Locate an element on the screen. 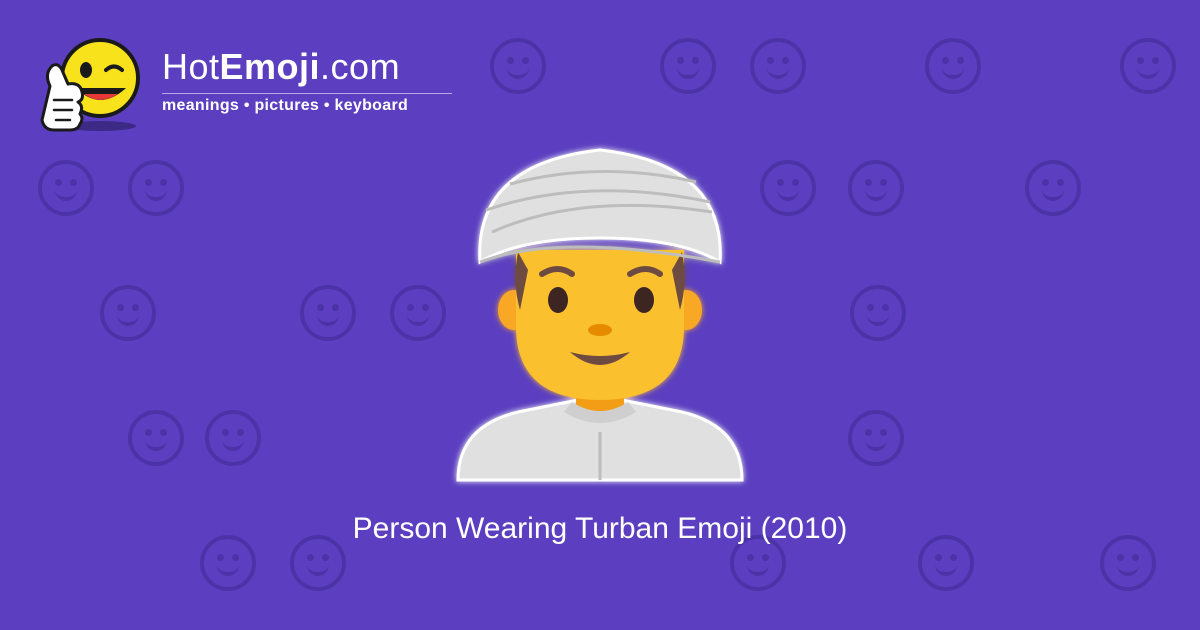  person-wearing-turban-icon is located at coordinates (600, 315).